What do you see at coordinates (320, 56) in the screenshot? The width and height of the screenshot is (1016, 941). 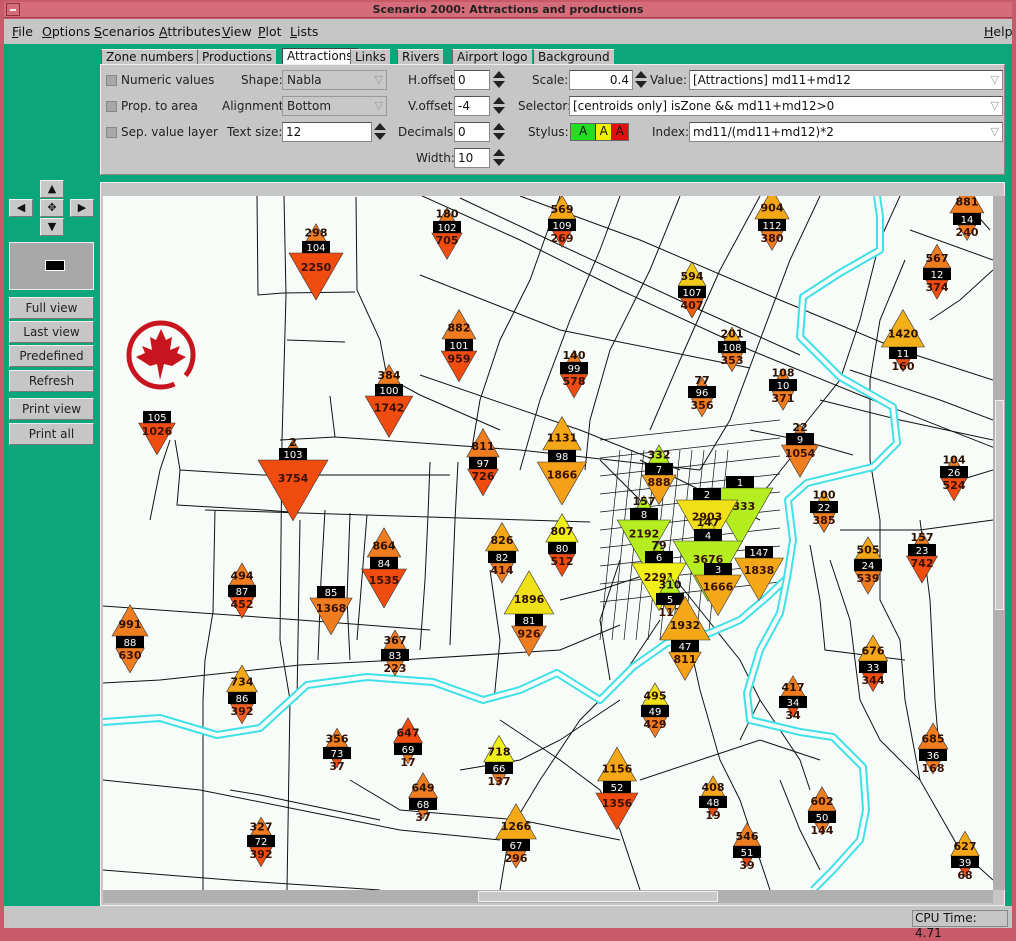 I see `tab-attractions: Attractions` at bounding box center [320, 56].